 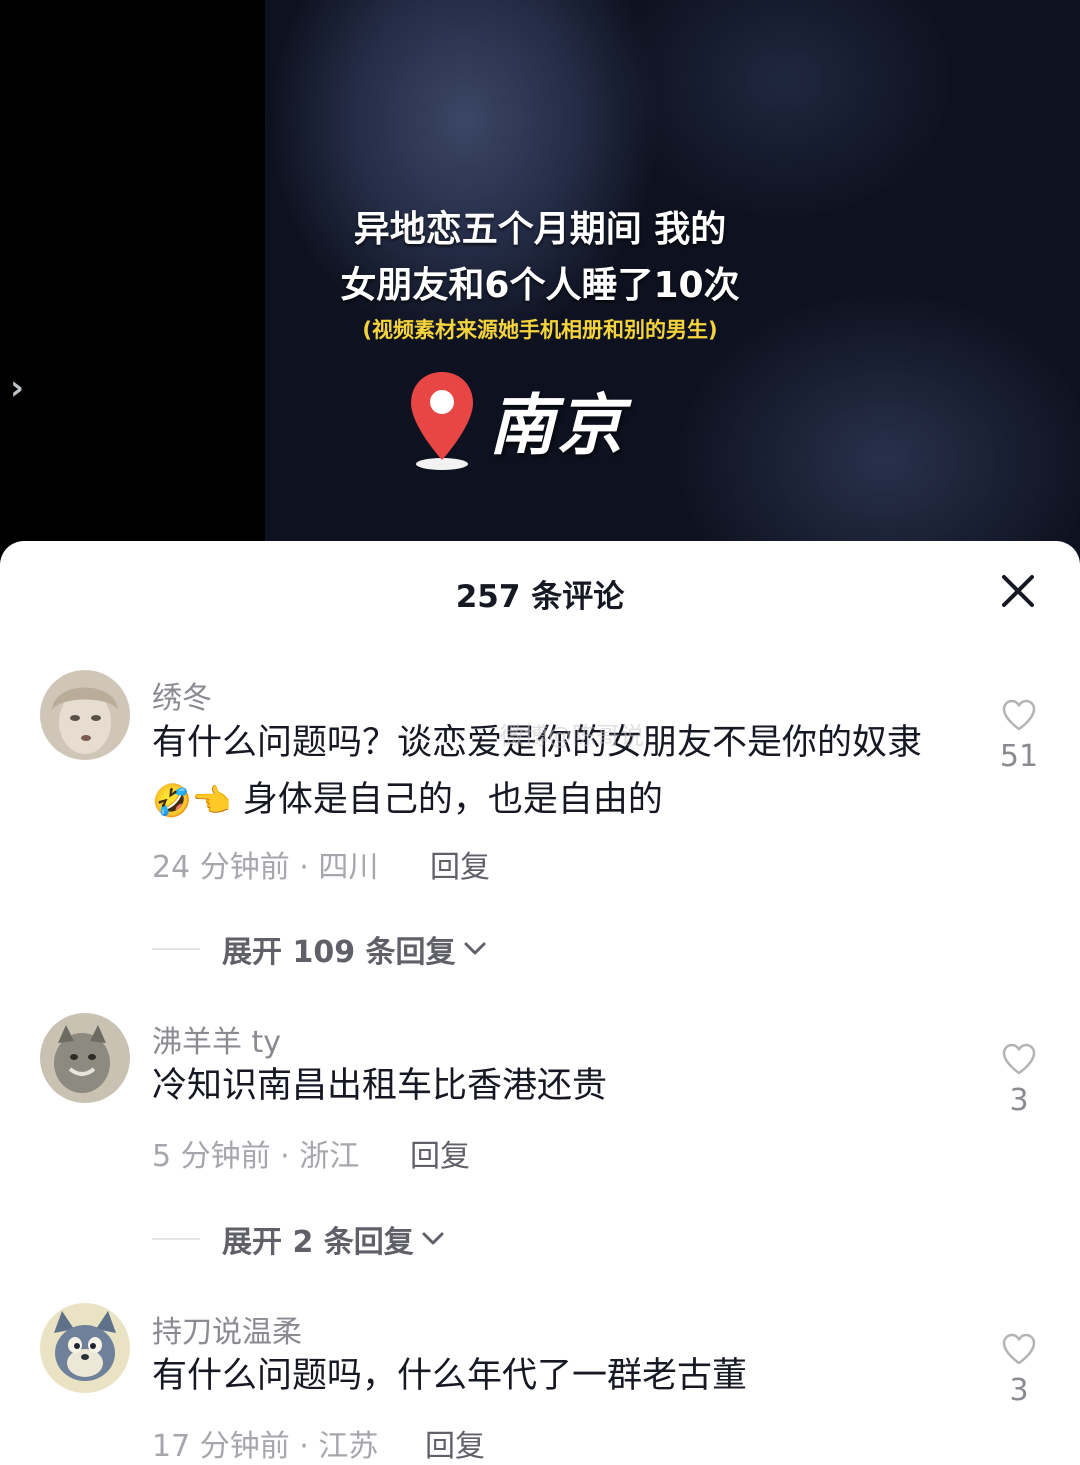 I want to click on comment-meta: 17 分钟前 · 江苏, so click(x=265, y=1446).